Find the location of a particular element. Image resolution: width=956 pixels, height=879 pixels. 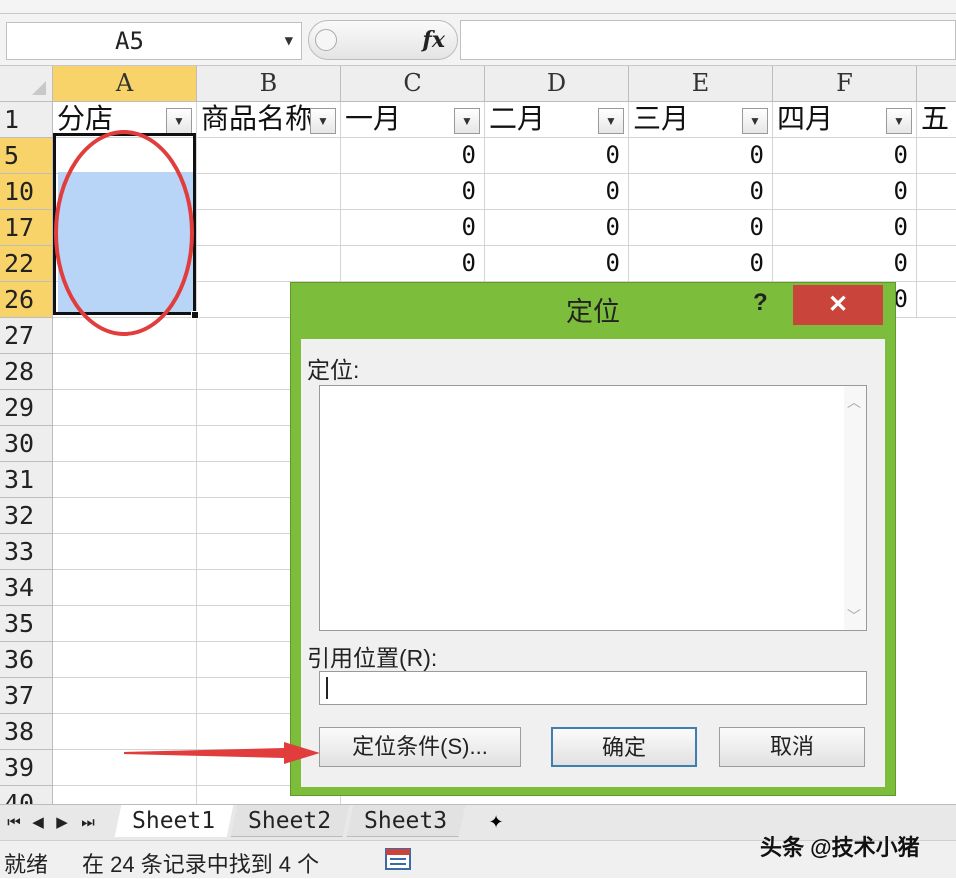

formula-bar: A5 ▼ fx is located at coordinates (478, 40).